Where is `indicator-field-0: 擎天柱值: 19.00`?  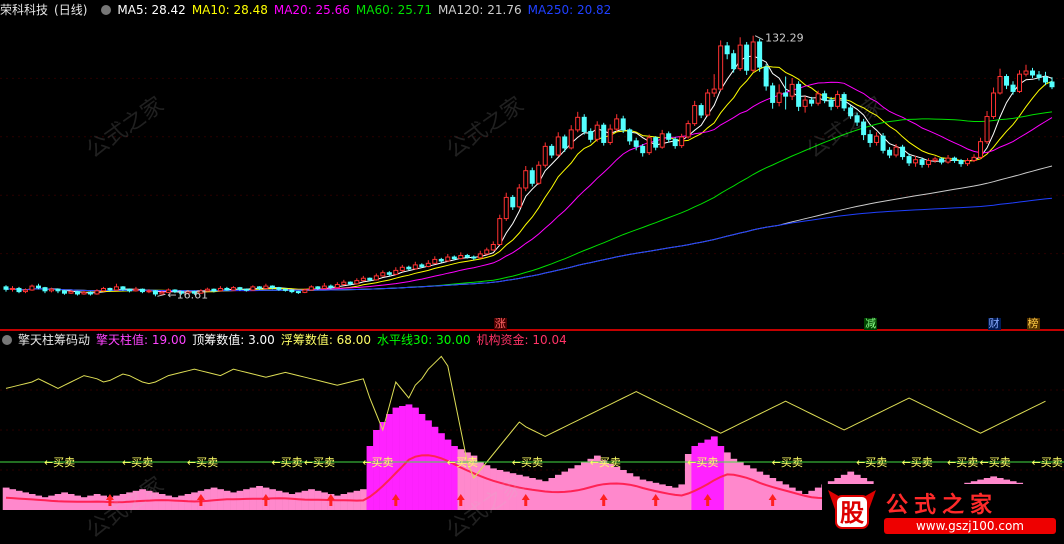
indicator-field-0: 擎天柱值: 19.00 is located at coordinates (141, 340).